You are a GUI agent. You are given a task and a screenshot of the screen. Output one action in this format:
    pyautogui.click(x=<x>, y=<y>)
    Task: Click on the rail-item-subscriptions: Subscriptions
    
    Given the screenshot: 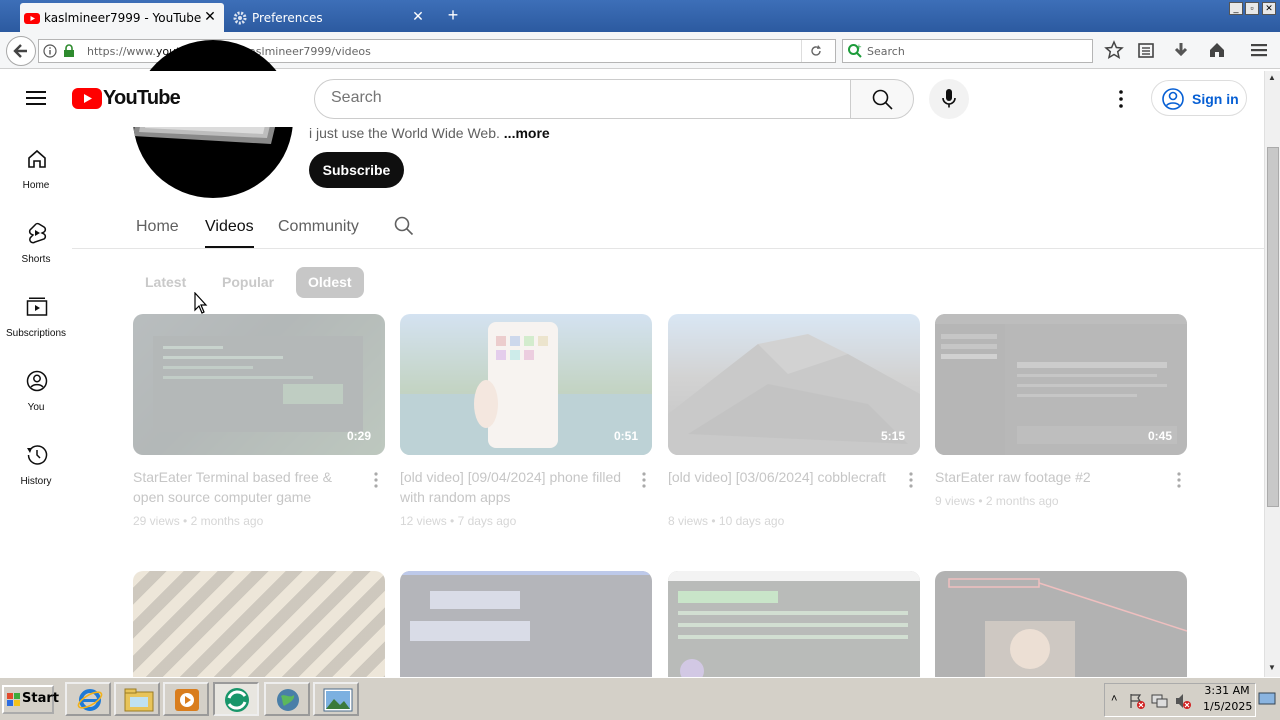 What is the action you would take?
    pyautogui.click(x=36, y=326)
    